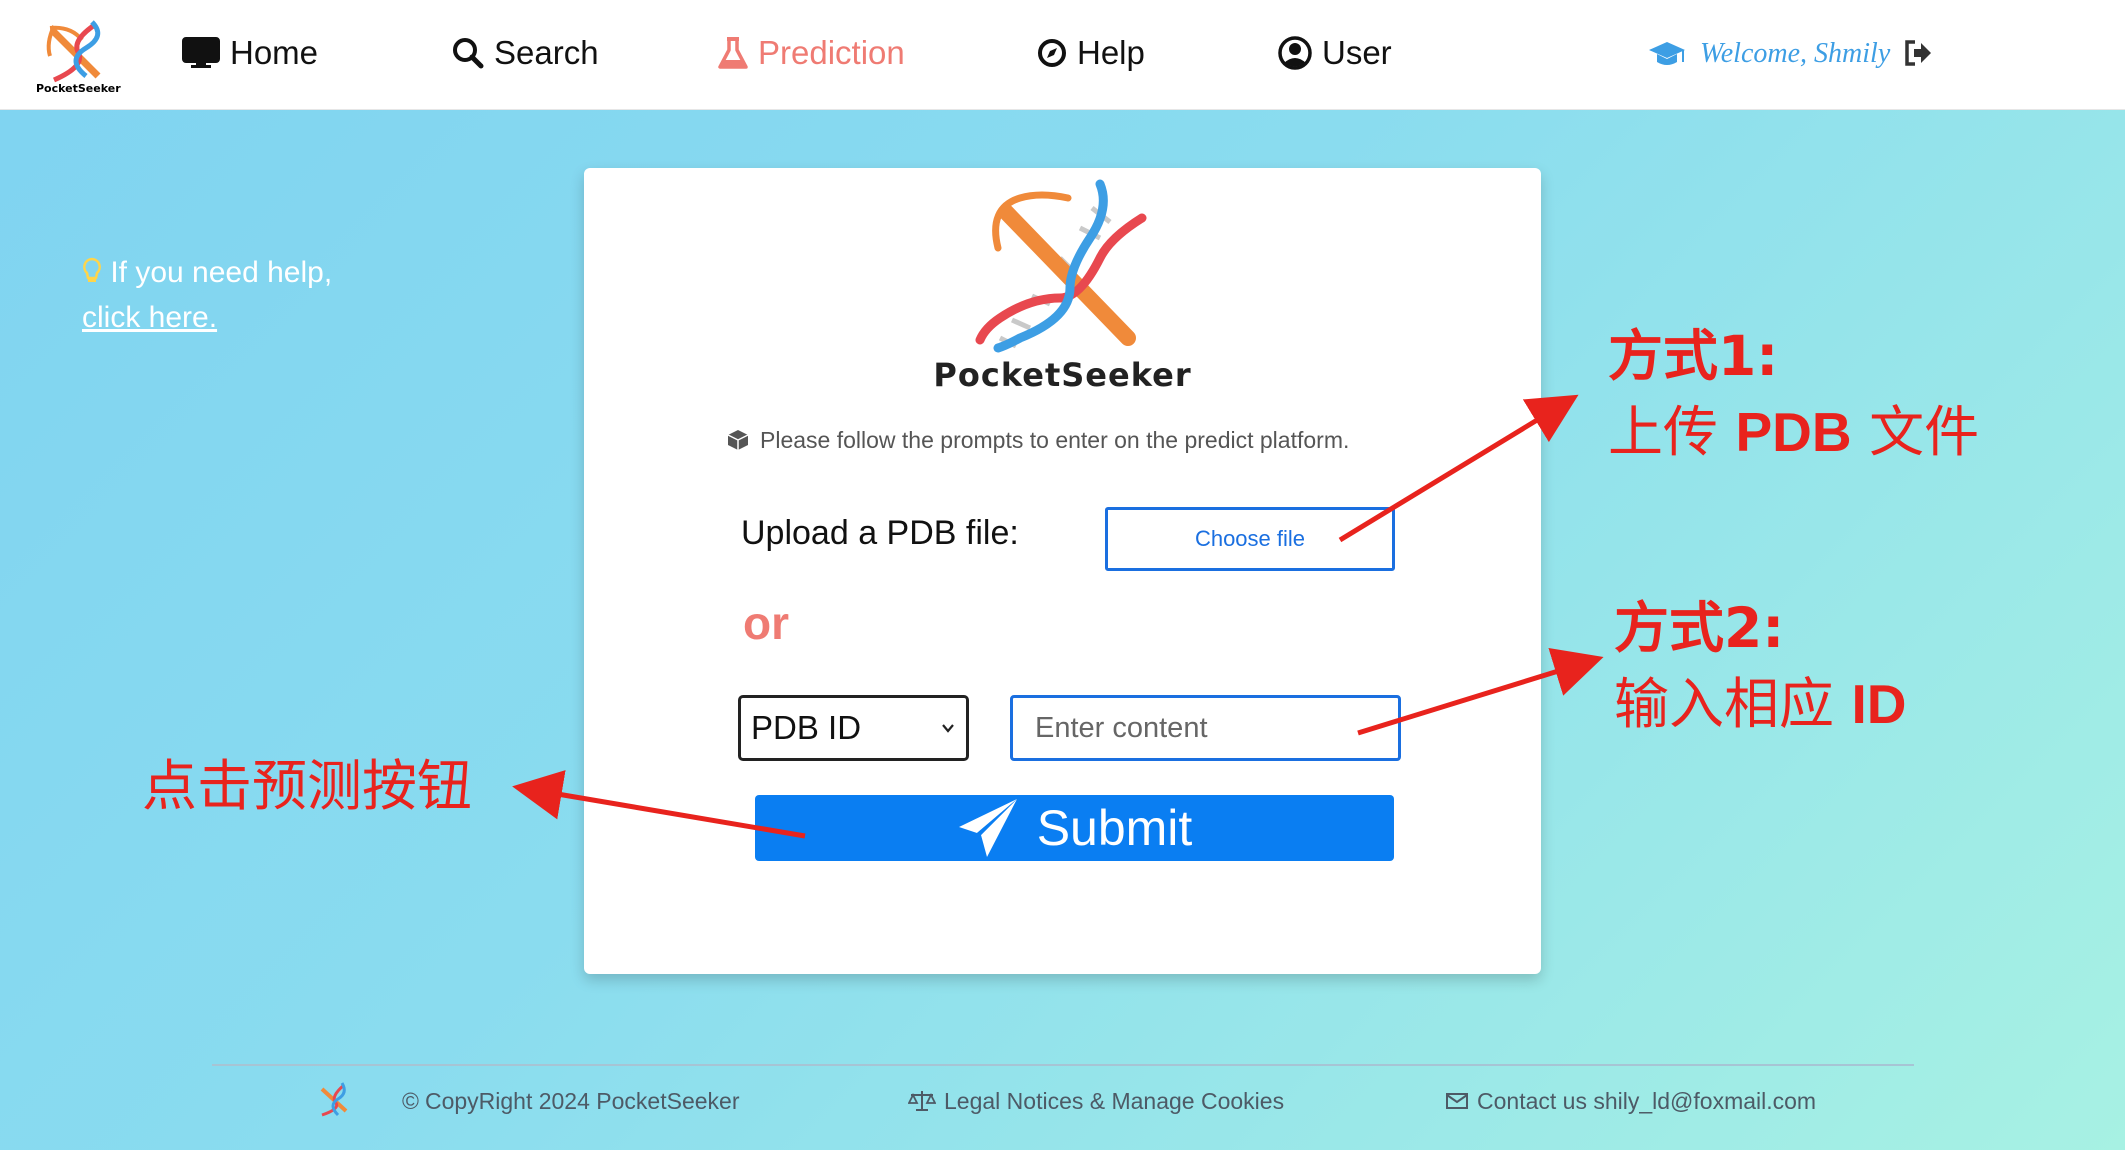 This screenshot has width=2125, height=1150. What do you see at coordinates (1114, 1100) in the screenshot?
I see `legal-text: Legal Notices & Manage Cookies` at bounding box center [1114, 1100].